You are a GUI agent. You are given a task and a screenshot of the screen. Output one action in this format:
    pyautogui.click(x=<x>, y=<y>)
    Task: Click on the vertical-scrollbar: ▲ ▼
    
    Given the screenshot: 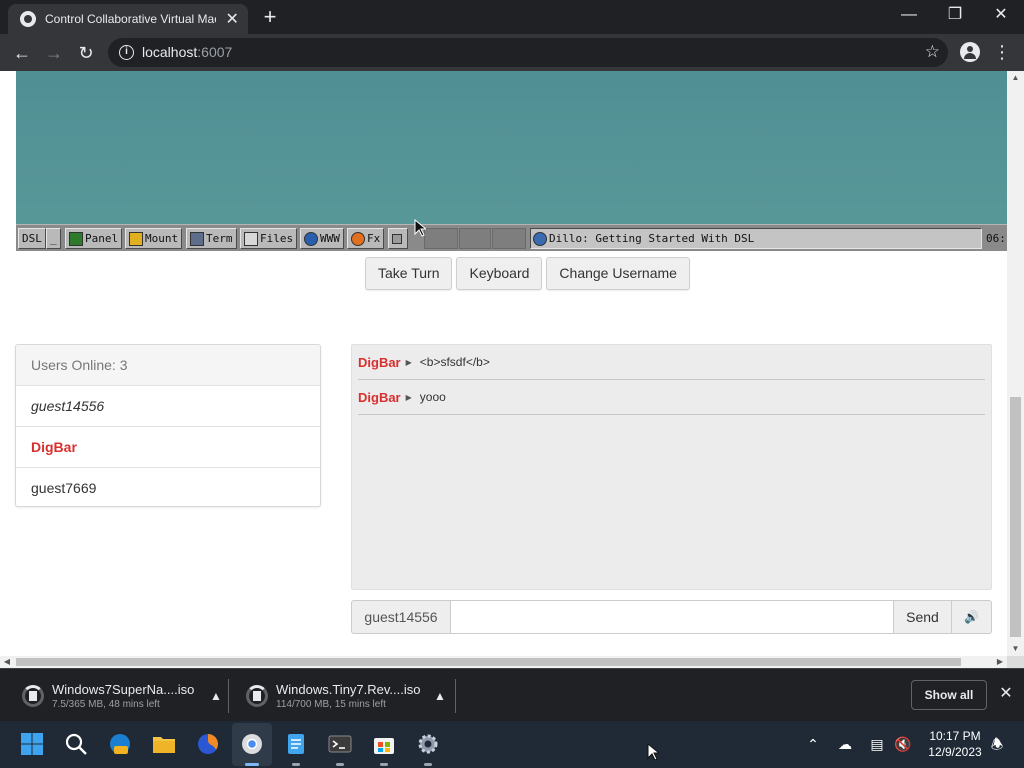 What is the action you would take?
    pyautogui.click(x=1015, y=363)
    